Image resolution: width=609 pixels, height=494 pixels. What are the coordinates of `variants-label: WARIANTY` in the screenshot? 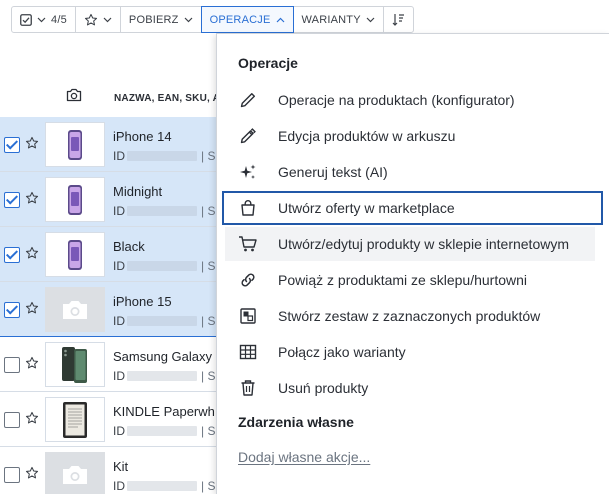 It's located at (331, 19).